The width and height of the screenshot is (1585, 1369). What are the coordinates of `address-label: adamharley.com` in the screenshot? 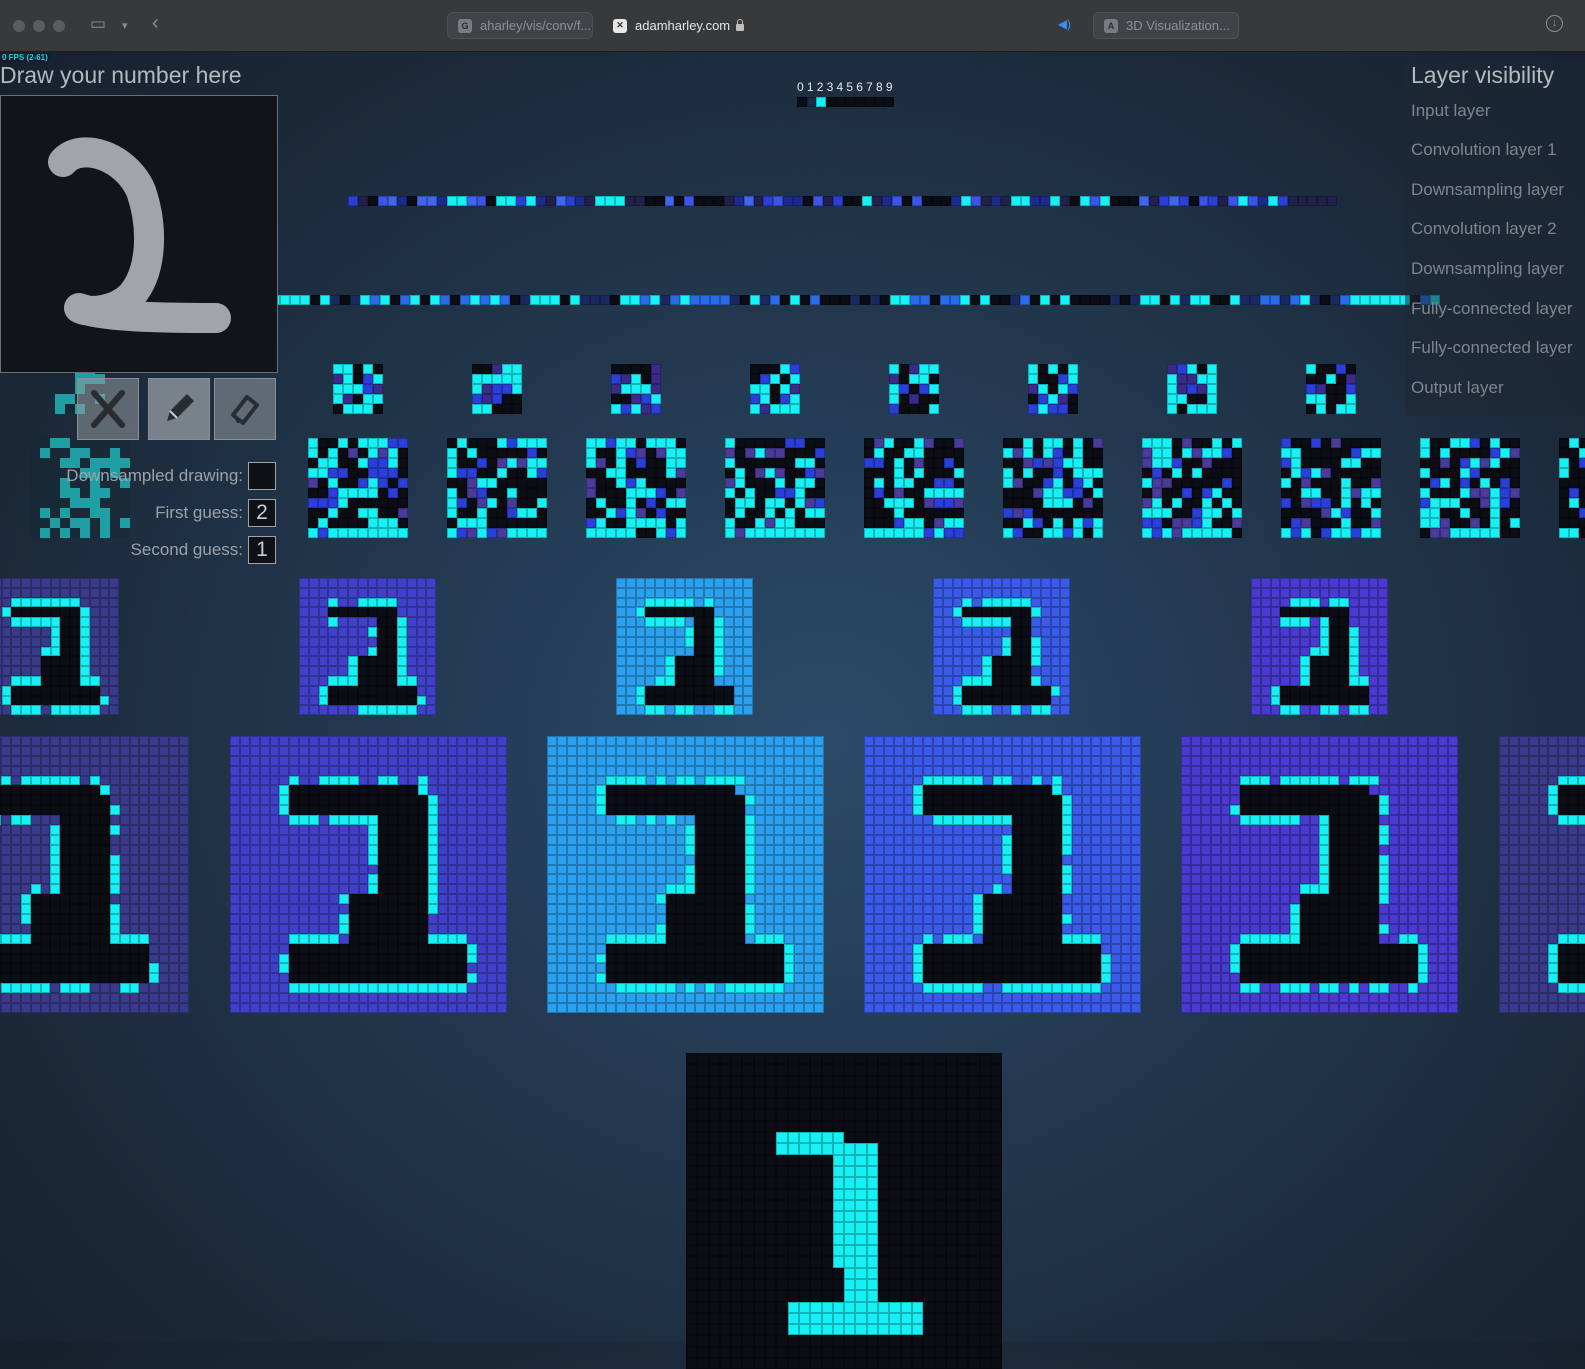 It's located at (683, 25).